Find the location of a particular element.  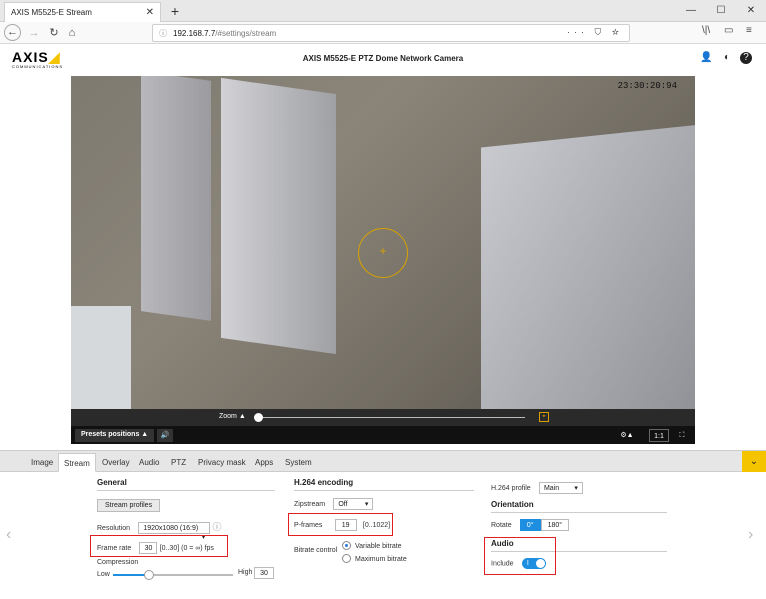

sidebar-icon: ▭ is located at coordinates (728, 30).